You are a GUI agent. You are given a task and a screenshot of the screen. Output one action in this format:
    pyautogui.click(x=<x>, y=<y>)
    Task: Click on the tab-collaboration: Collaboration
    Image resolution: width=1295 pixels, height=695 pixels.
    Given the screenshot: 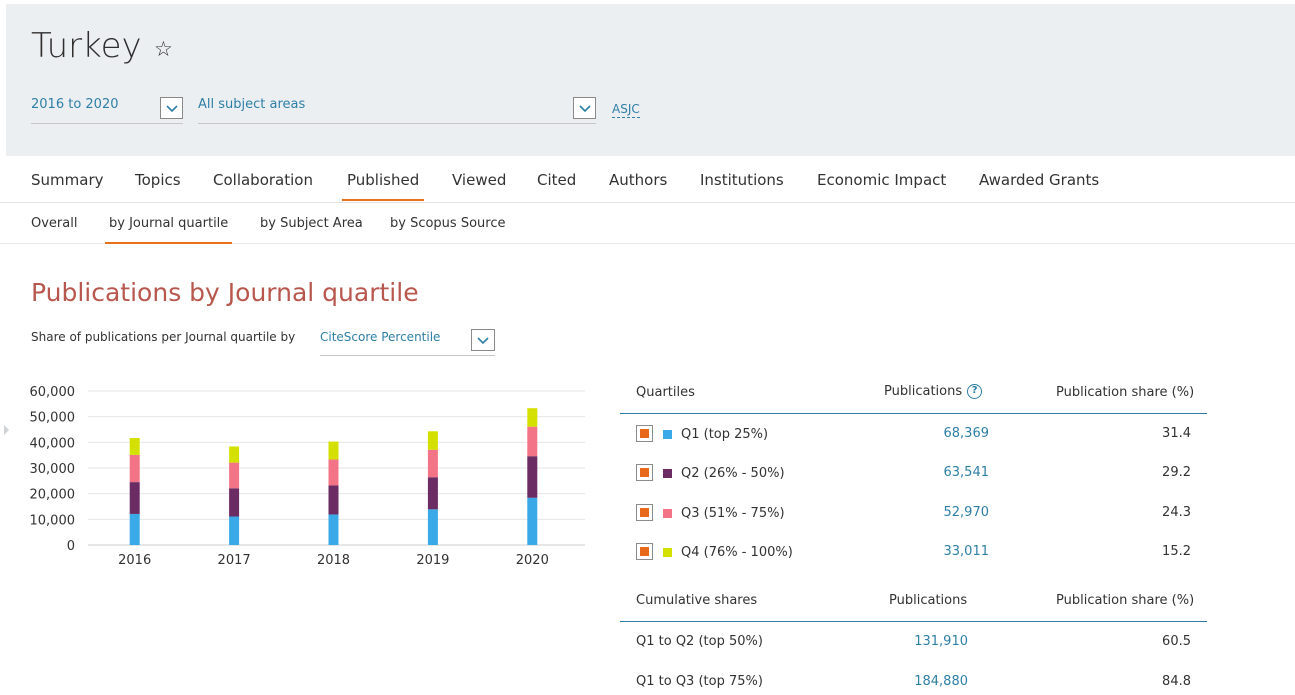 What is the action you would take?
    pyautogui.click(x=263, y=180)
    